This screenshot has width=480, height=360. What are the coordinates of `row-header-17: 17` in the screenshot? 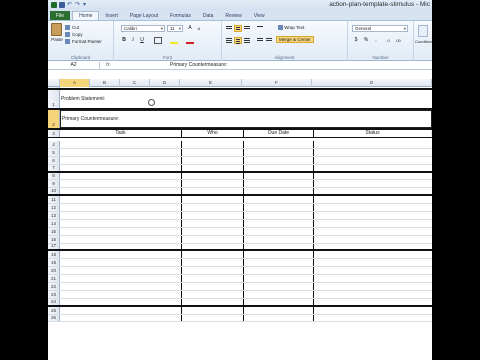 It's located at (54, 246).